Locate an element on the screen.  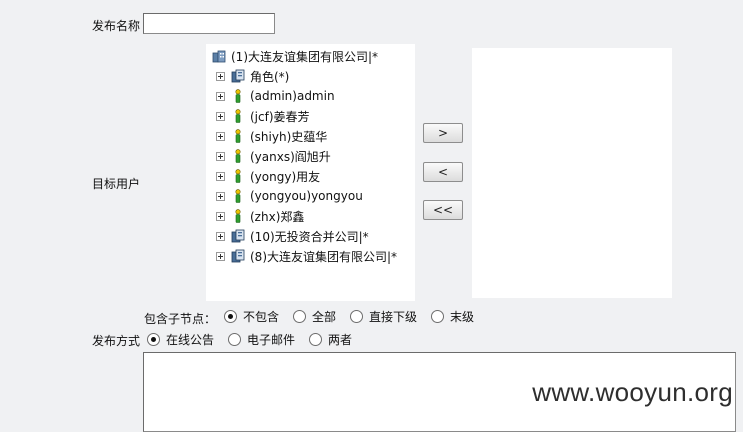
tree-item: (yongy)用友 is located at coordinates (268, 176).